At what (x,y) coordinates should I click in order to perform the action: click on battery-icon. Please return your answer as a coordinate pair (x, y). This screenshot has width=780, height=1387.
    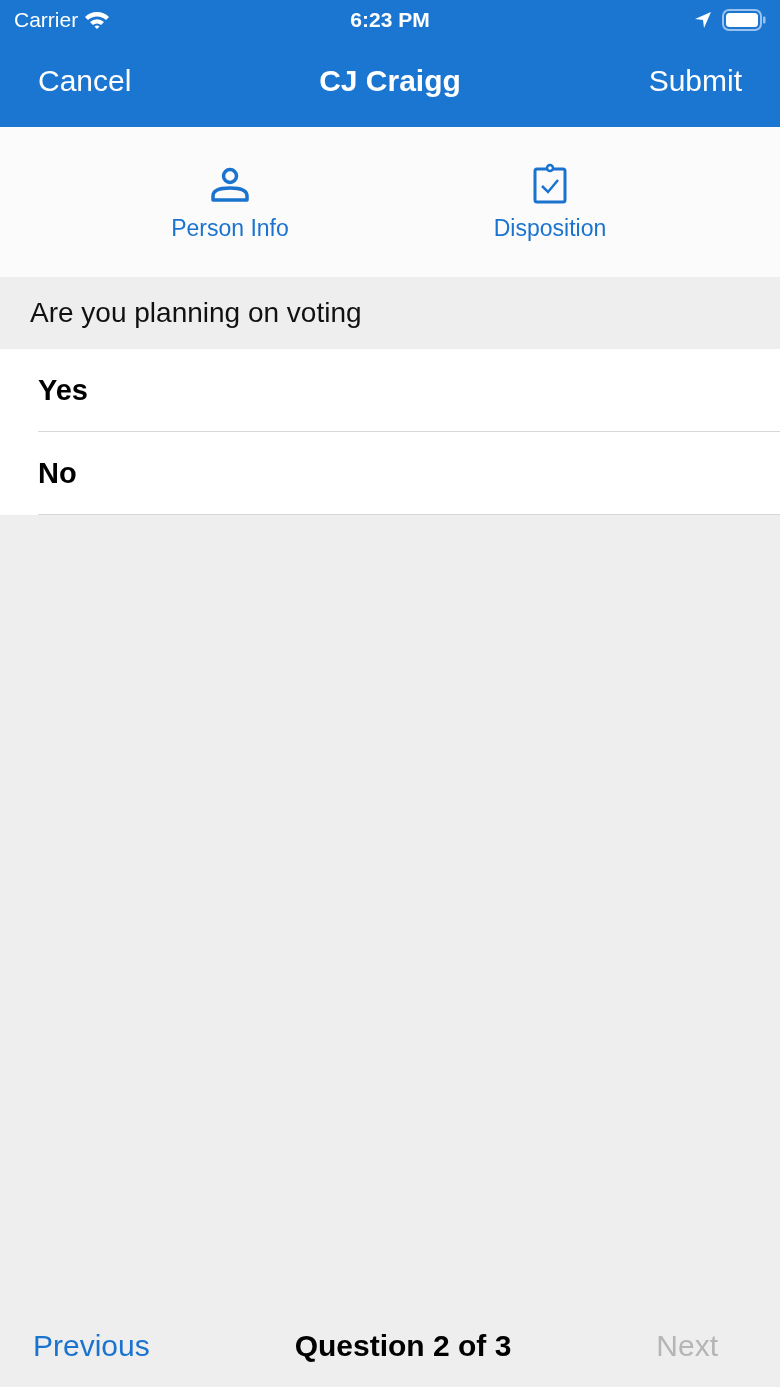
    Looking at the image, I should click on (744, 20).